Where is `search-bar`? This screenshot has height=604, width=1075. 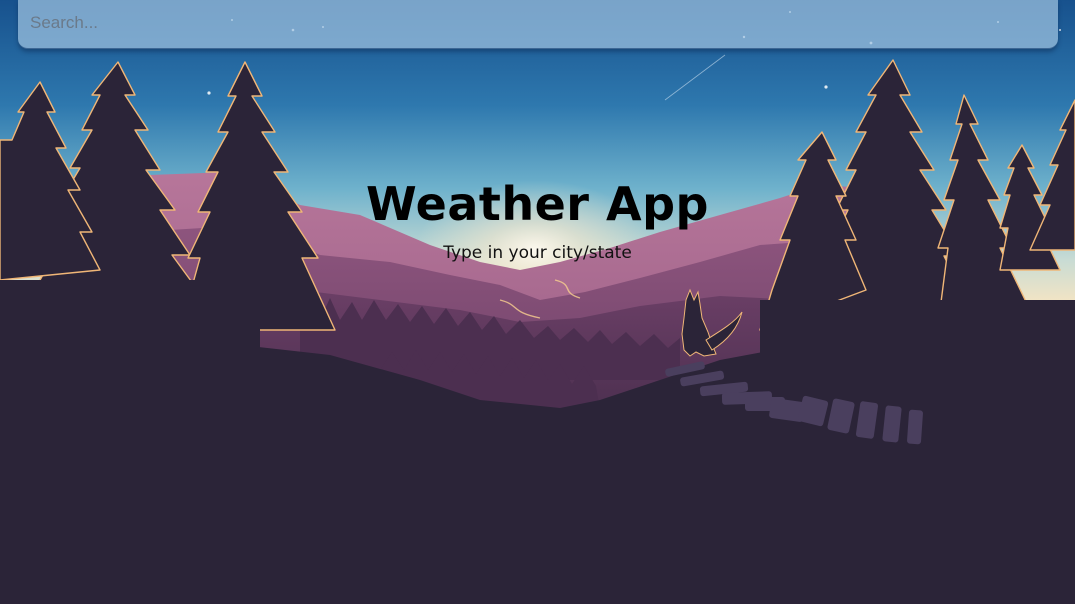 search-bar is located at coordinates (538, 24).